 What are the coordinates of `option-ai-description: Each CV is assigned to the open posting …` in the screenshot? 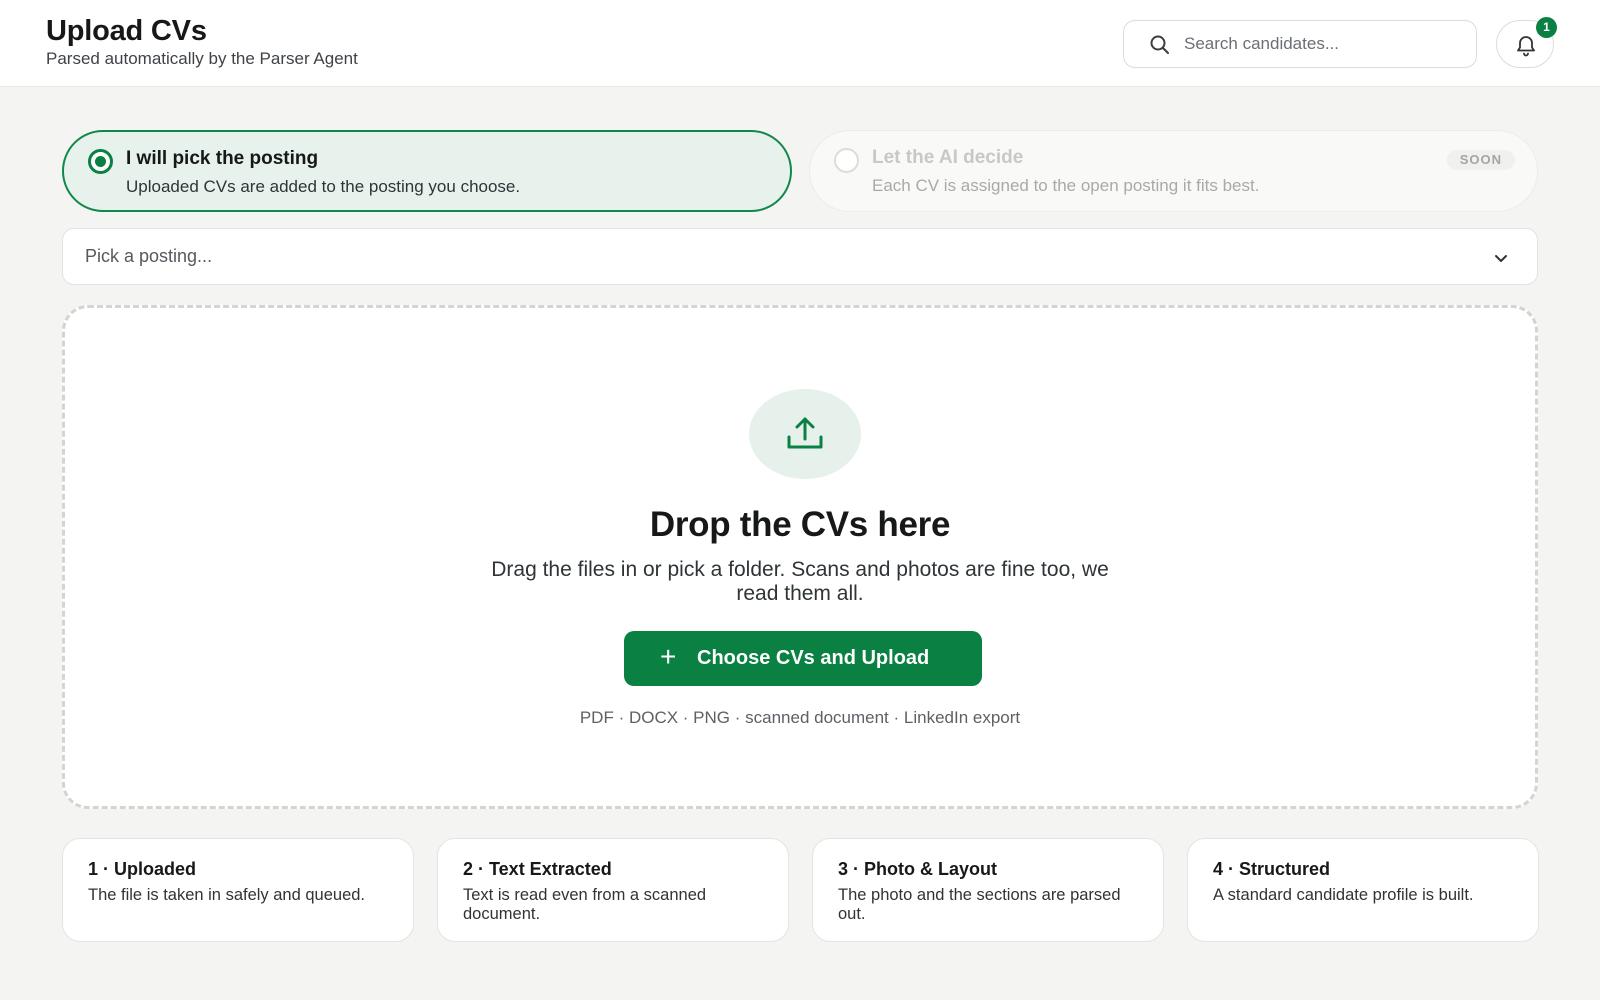 It's located at (1066, 185).